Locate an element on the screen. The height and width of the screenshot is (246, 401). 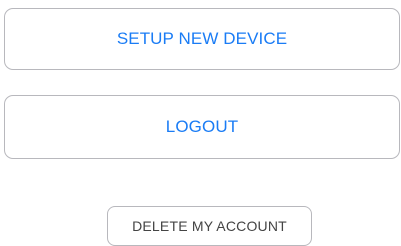
delete-account-button: DELETE MY ACCOUNT is located at coordinates (209, 226).